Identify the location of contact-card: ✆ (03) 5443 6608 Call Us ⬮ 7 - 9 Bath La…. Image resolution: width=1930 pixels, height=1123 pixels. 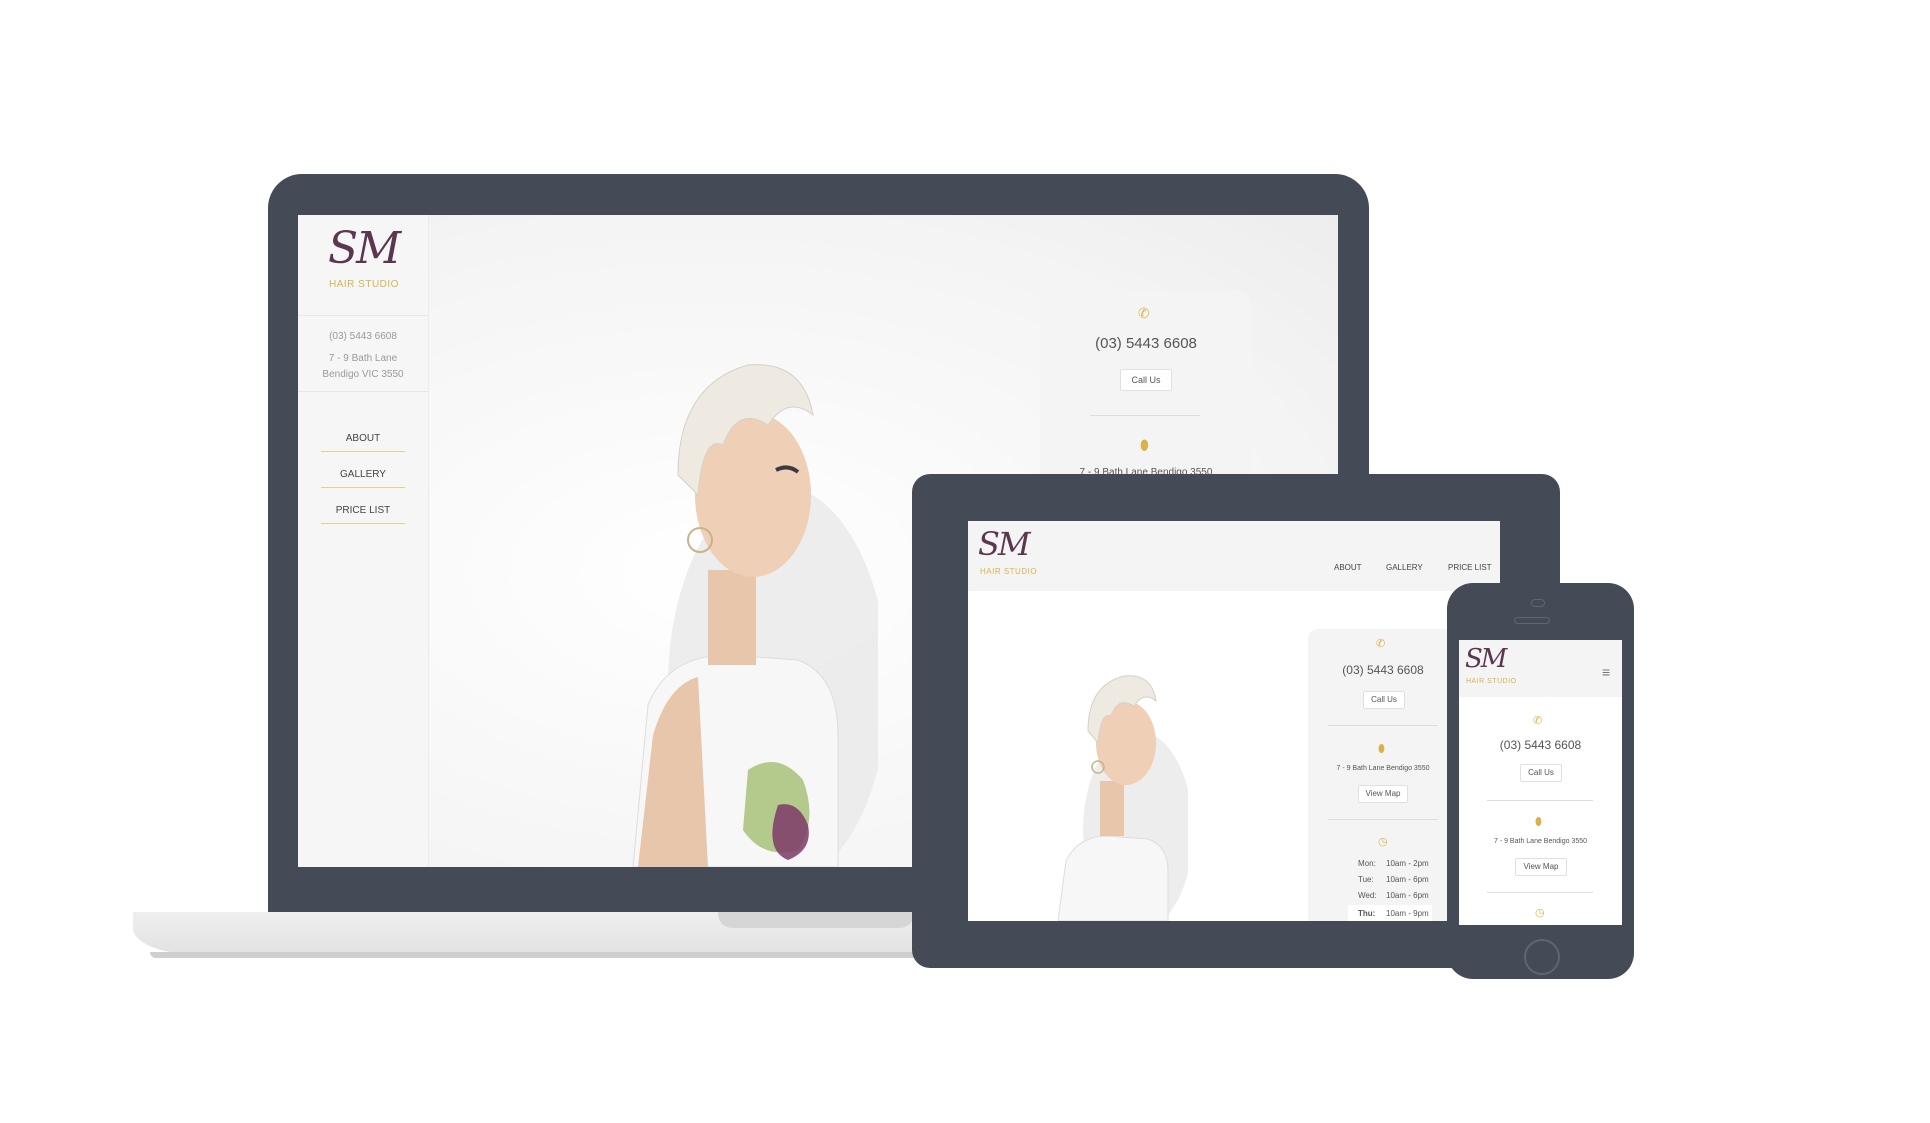
(1383, 775).